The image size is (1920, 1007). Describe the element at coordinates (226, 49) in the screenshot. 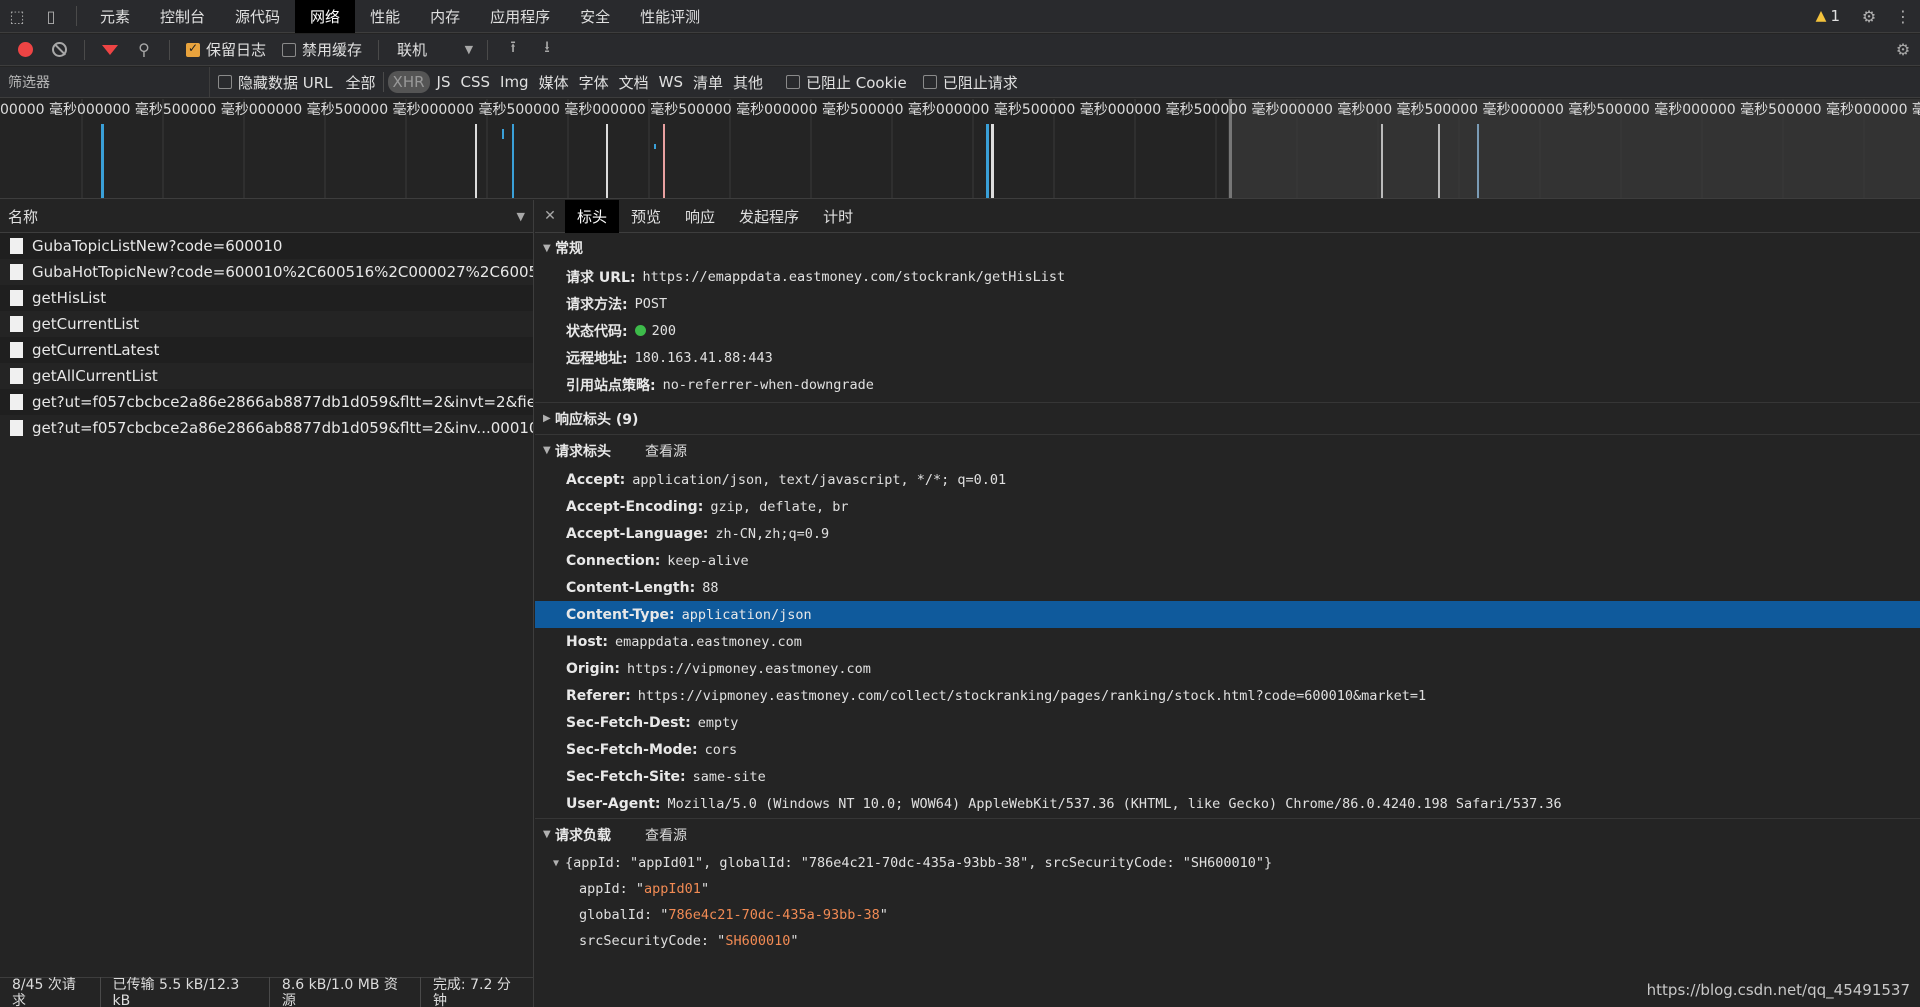

I see `preserve-log-checkbox: 保留日志` at that location.